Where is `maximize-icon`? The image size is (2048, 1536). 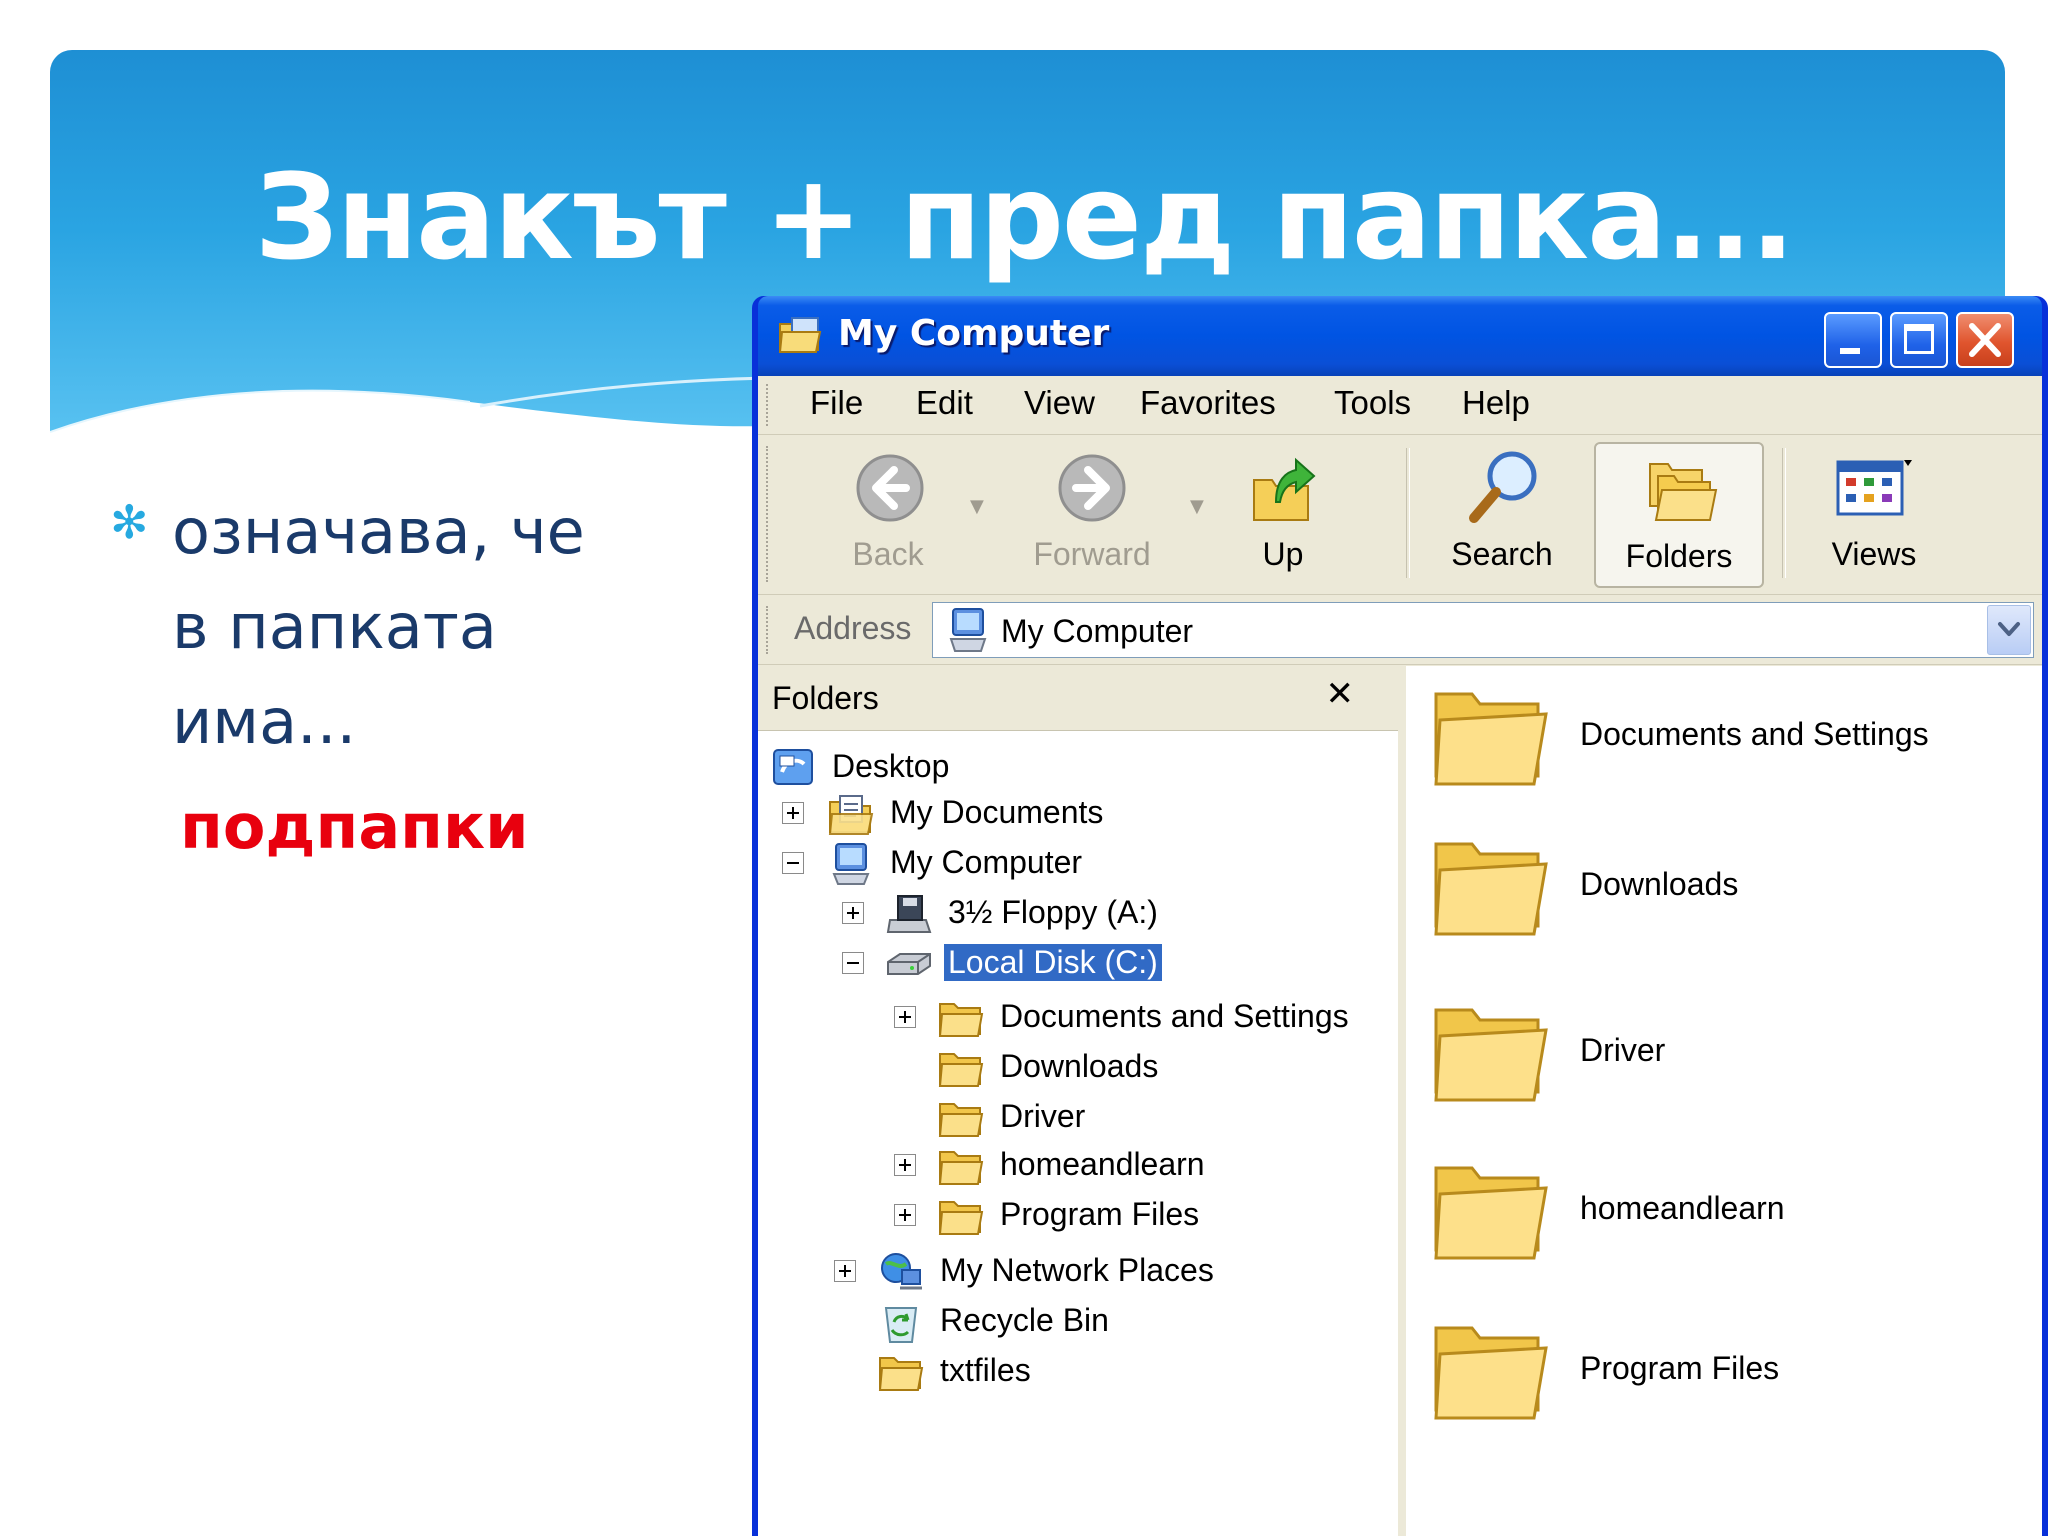
maximize-icon is located at coordinates (1919, 339).